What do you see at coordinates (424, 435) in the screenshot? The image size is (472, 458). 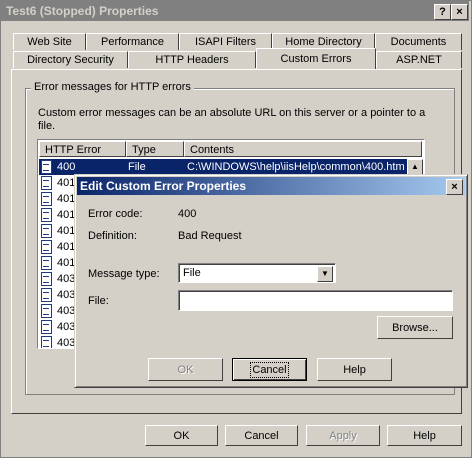 I see `help-button: Help` at bounding box center [424, 435].